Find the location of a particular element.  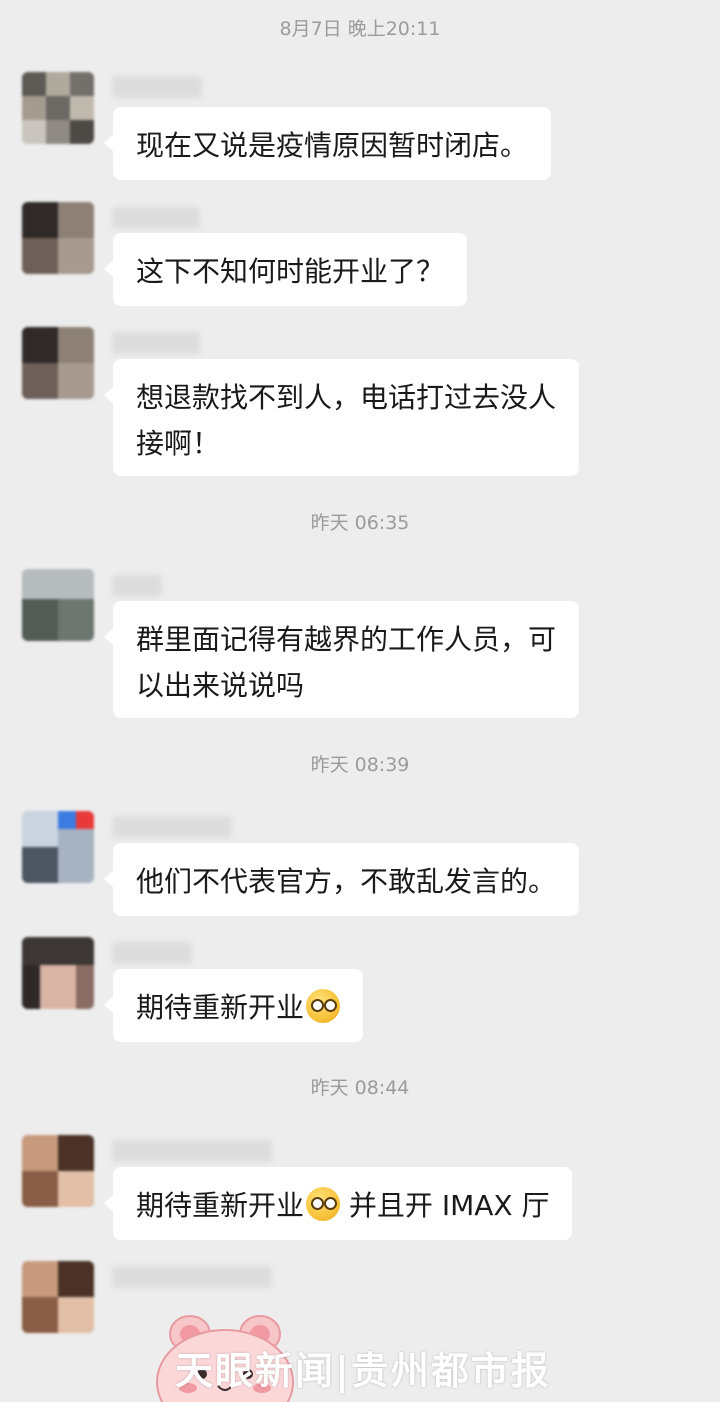

message-bubble: 他们不代表官方，不敢乱发言的。 is located at coordinates (341, 879).